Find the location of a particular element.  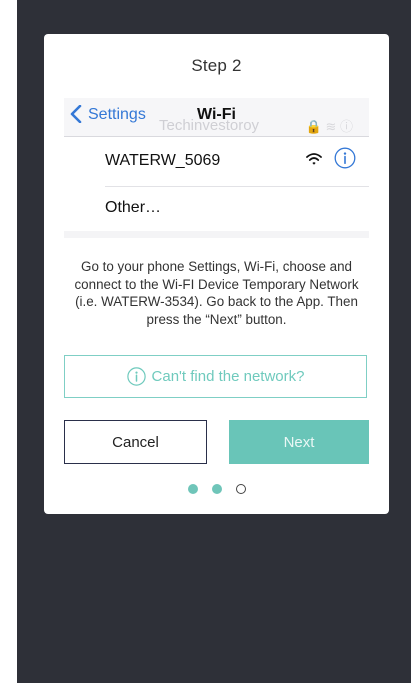

pagination-dots is located at coordinates (216, 490).